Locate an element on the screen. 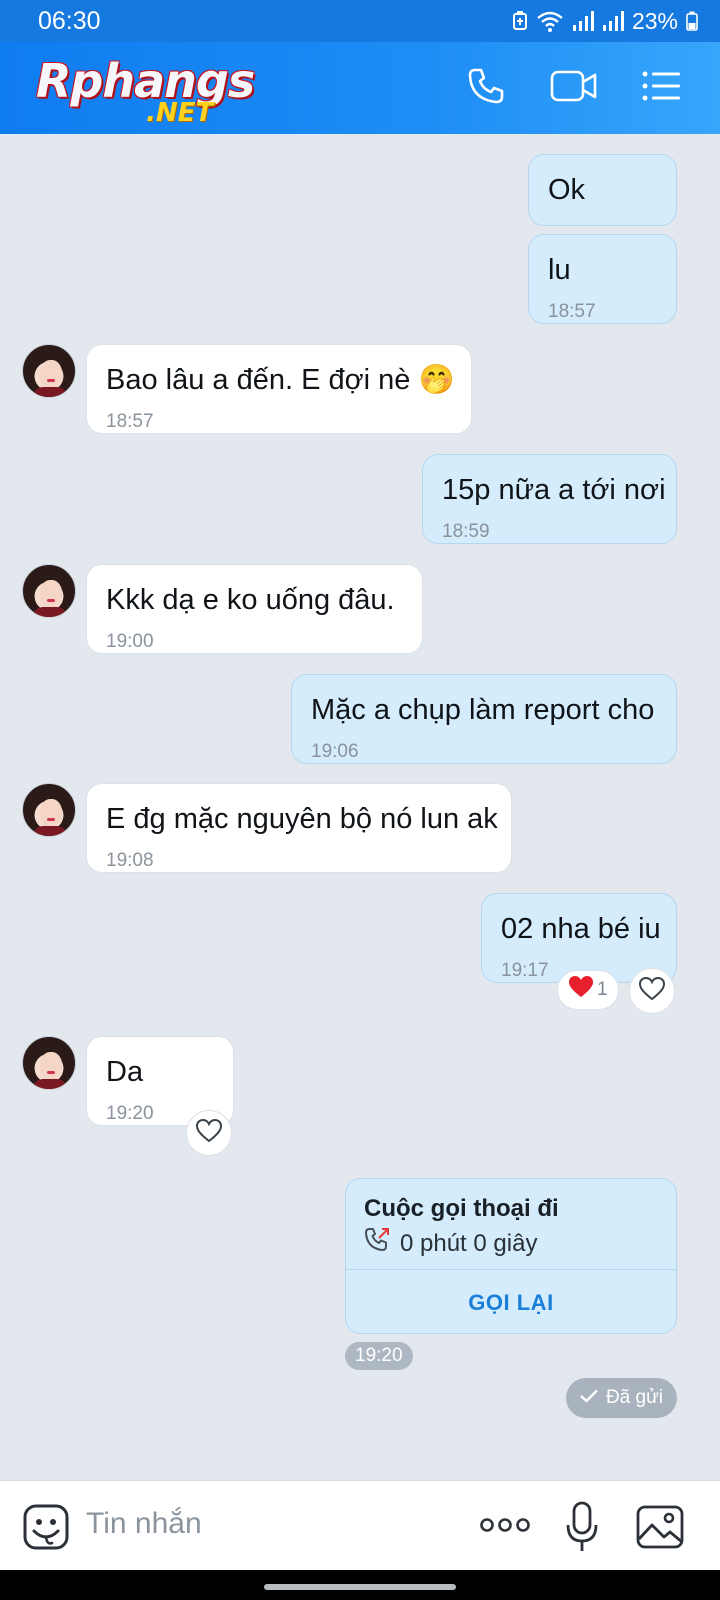  sticker-icon is located at coordinates (46, 1529).